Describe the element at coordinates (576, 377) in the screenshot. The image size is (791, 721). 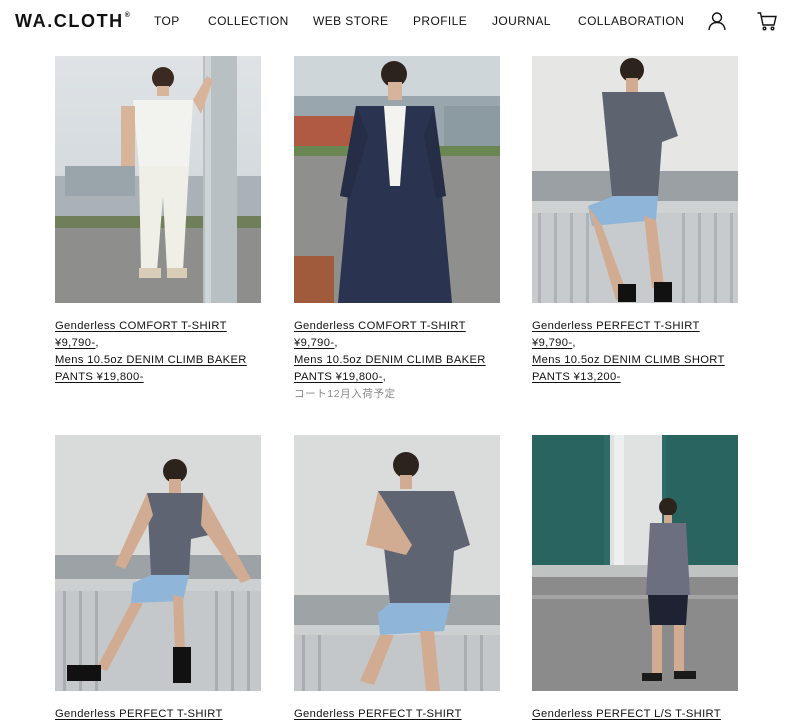
I see `product-link: PANTS ¥13,200-` at that location.